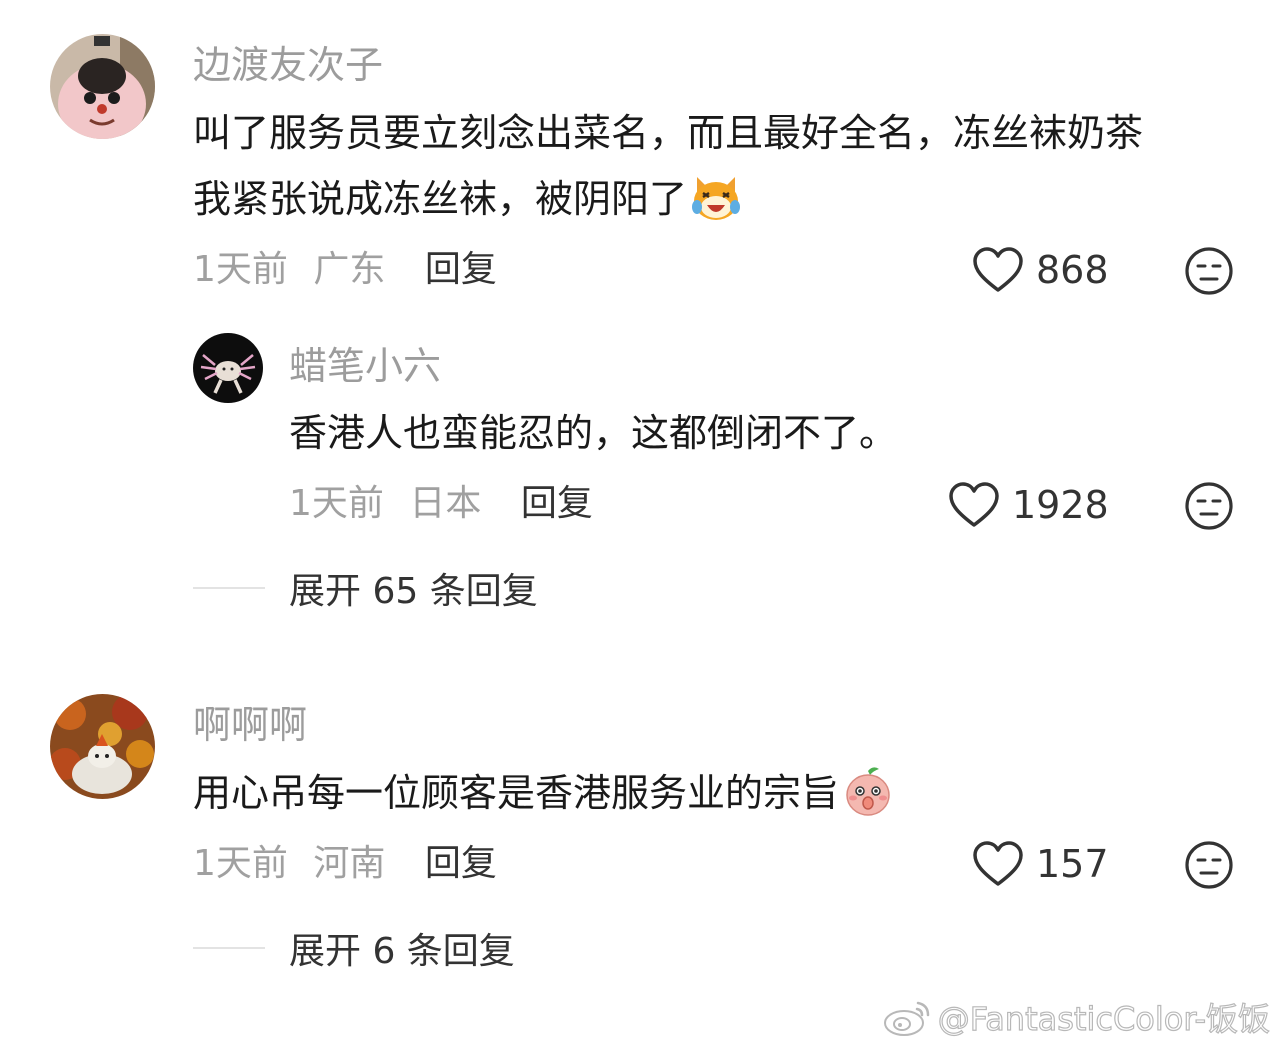 Image resolution: width=1284 pixels, height=1054 pixels. Describe the element at coordinates (593, 433) in the screenshot. I see `reply-text: 香港人也蛮能忍的，这都倒闭不了。` at that location.